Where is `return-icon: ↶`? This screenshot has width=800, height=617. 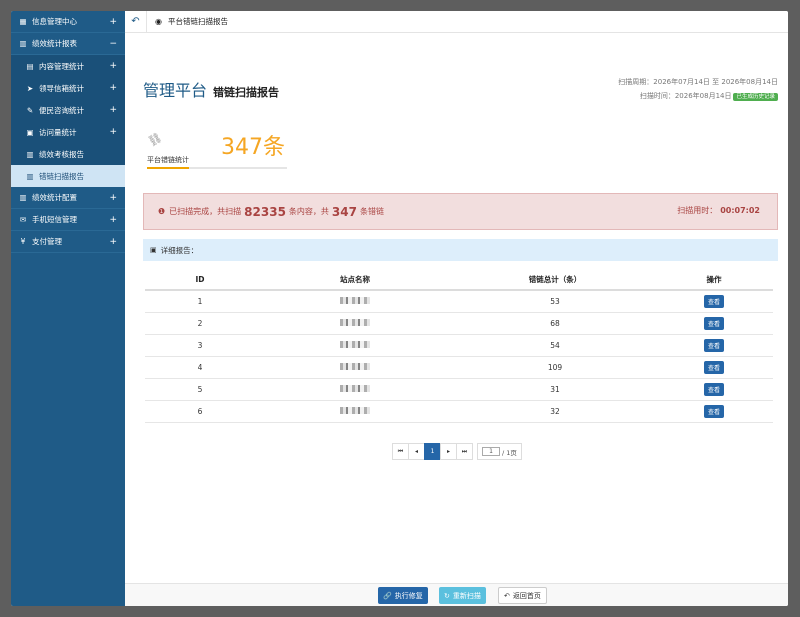 return-icon: ↶ is located at coordinates (507, 595).